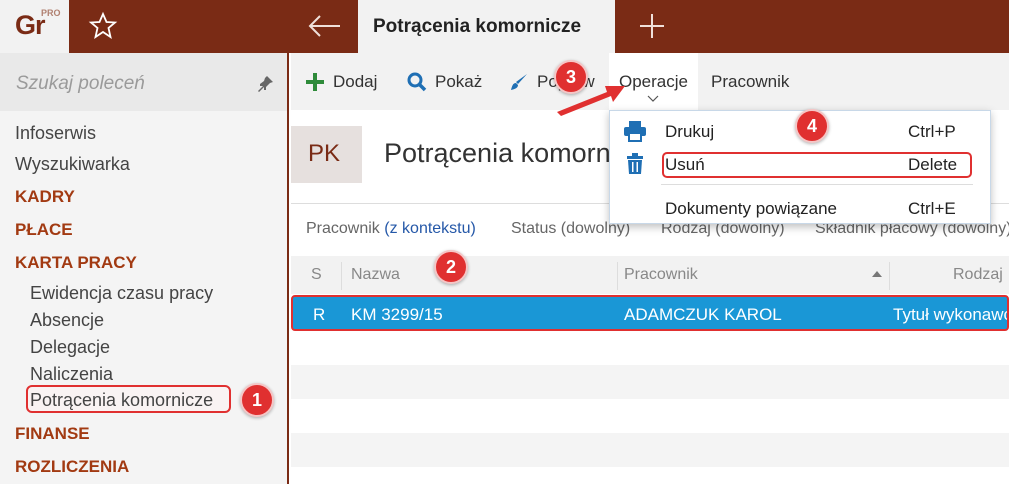  What do you see at coordinates (265, 84) in the screenshot?
I see `pin-icon` at bounding box center [265, 84].